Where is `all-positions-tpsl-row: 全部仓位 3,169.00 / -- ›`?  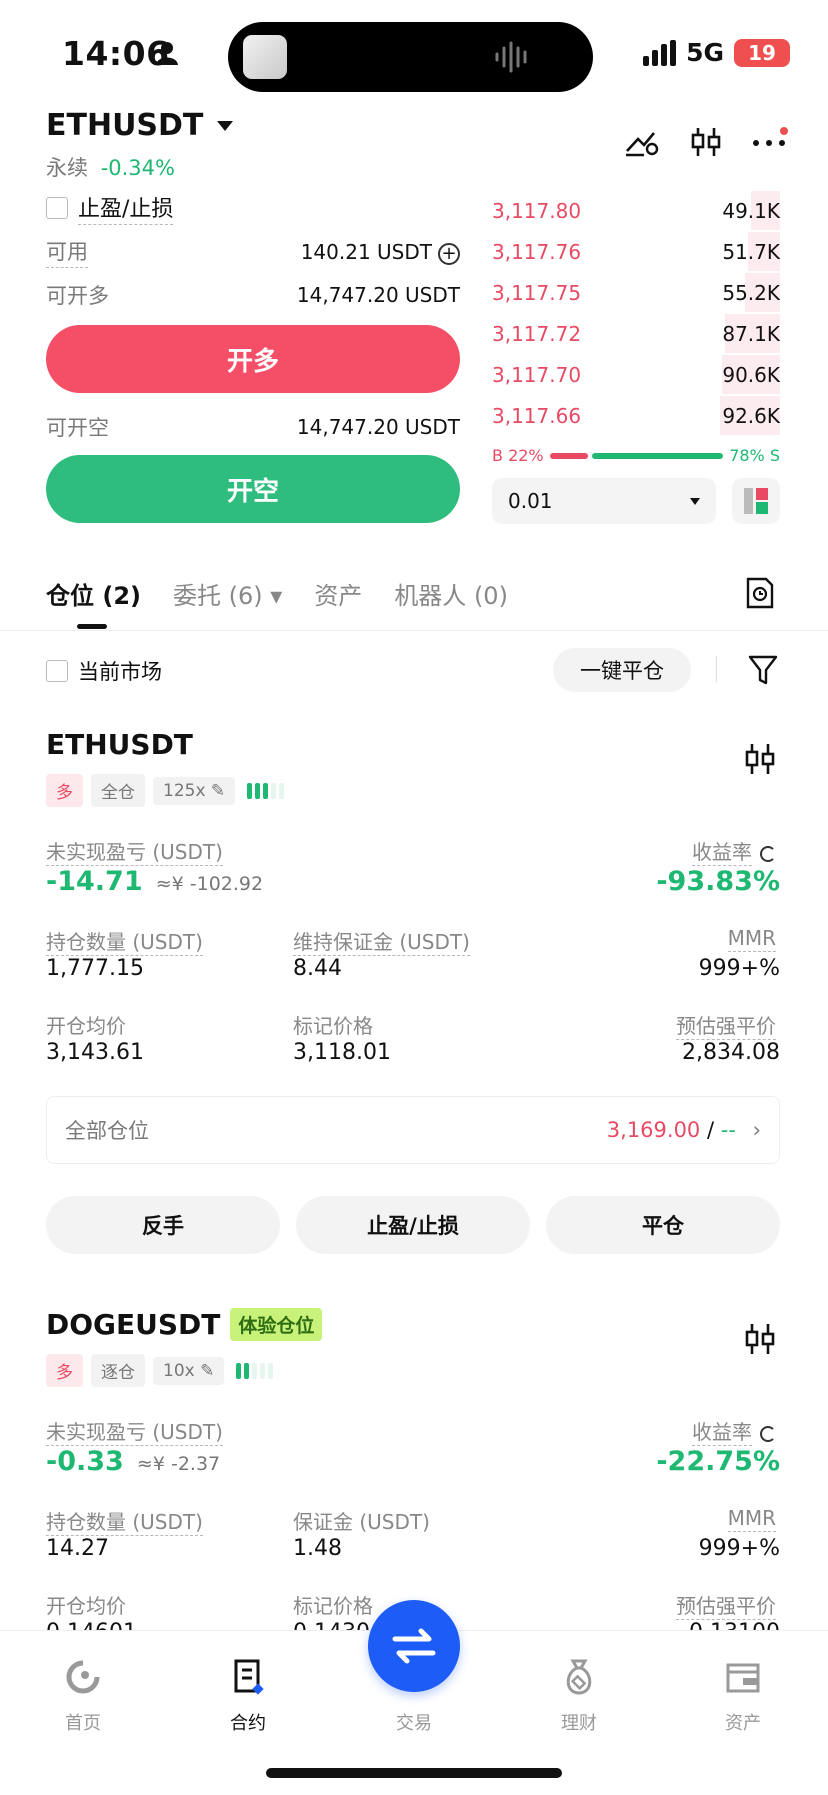 all-positions-tpsl-row: 全部仓位 3,169.00 / -- › is located at coordinates (413, 1130).